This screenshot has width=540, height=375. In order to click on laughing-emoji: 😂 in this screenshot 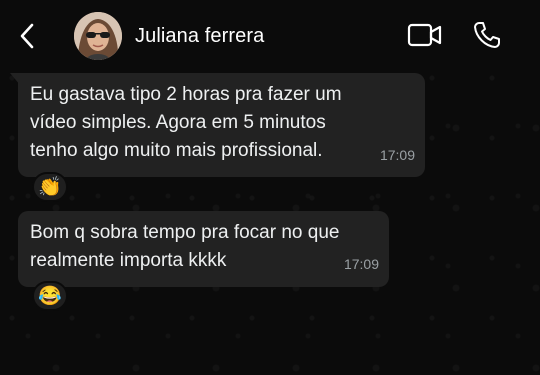, I will do `click(50, 296)`.